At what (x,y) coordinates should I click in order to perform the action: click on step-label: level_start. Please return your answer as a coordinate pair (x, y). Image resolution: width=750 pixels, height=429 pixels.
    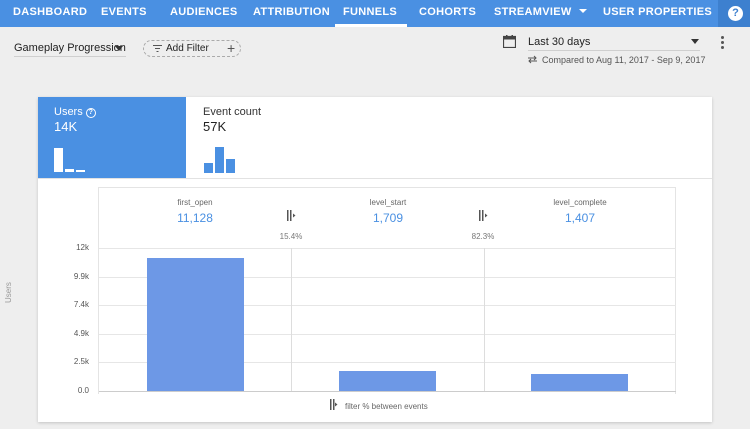
    Looking at the image, I should click on (388, 202).